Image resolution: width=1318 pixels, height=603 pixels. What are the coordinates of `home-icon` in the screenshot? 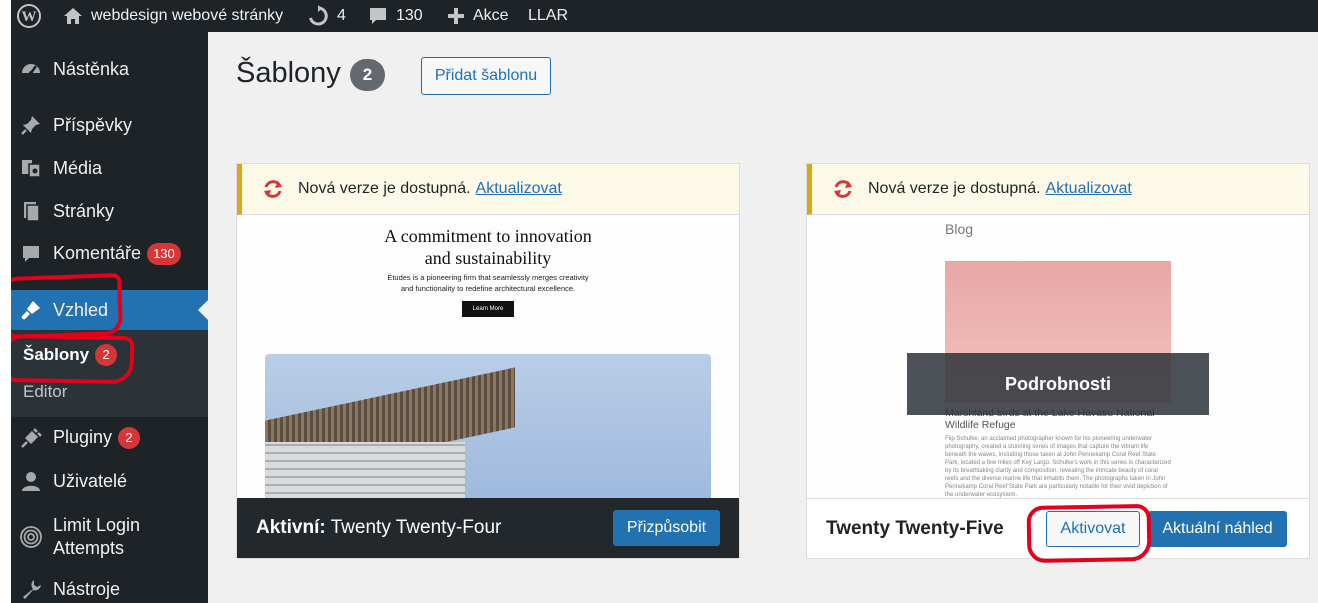 It's located at (73, 16).